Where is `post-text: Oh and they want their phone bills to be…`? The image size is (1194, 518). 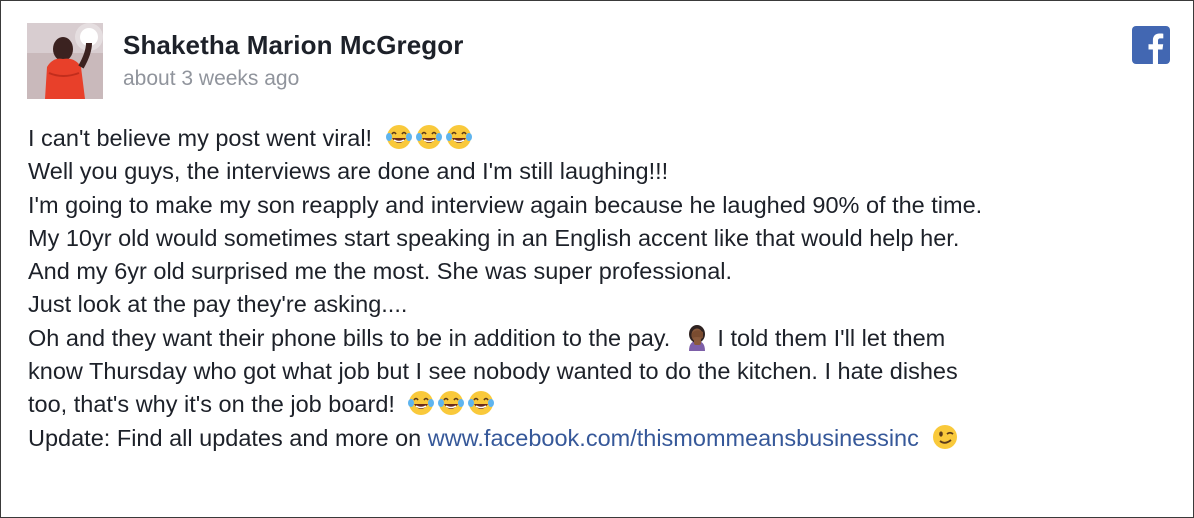 post-text: Oh and they want their phone bills to be… is located at coordinates (349, 337).